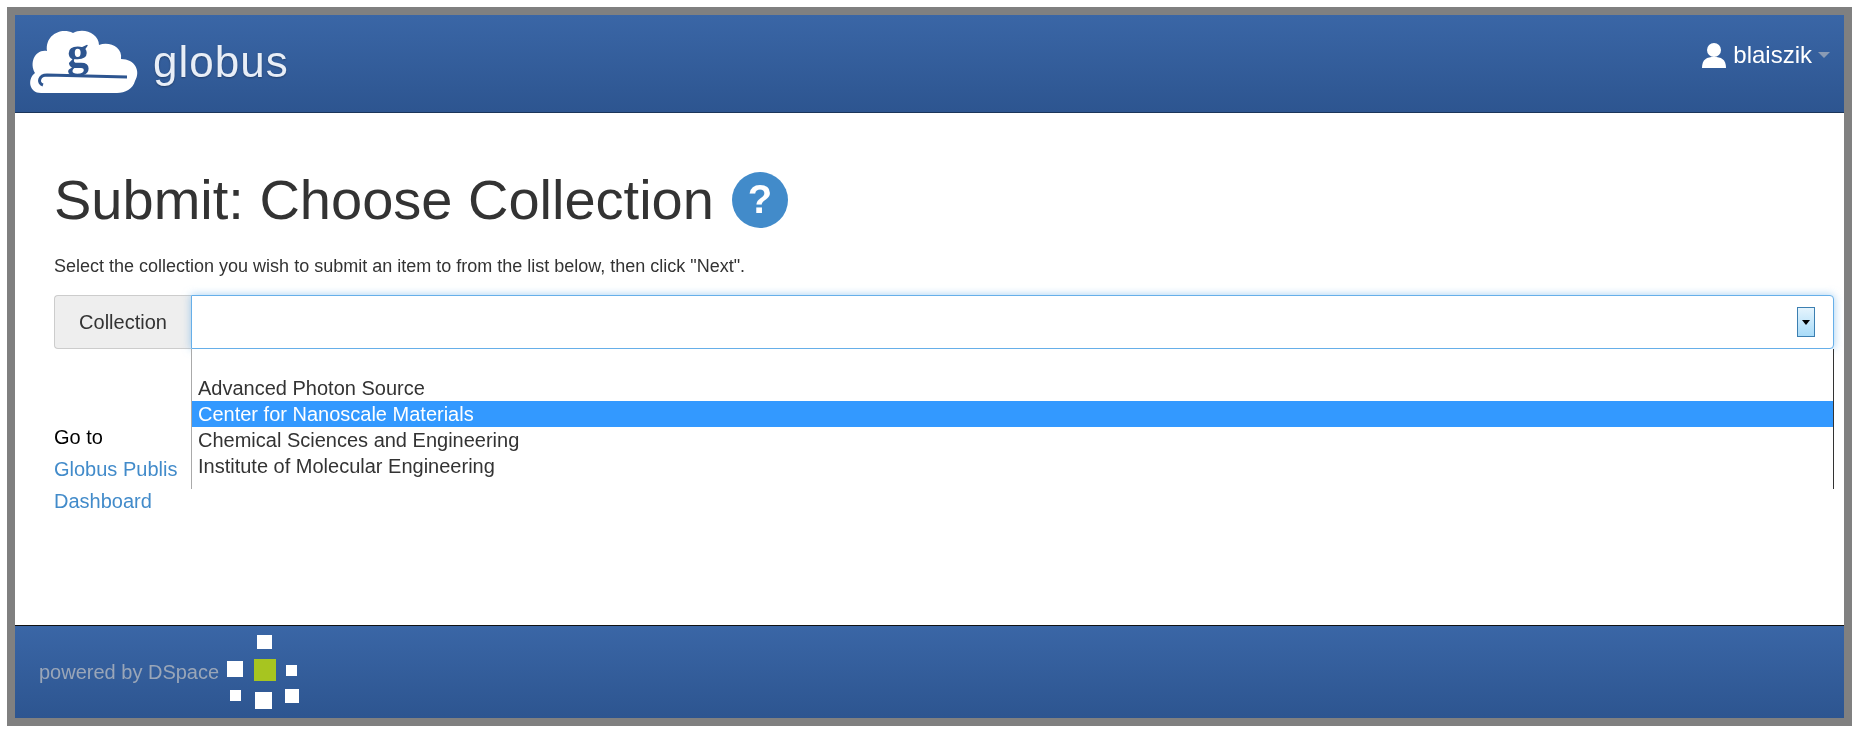 The height and width of the screenshot is (729, 1860). What do you see at coordinates (384, 199) in the screenshot?
I see `page-title: Submit: Choose Collection` at bounding box center [384, 199].